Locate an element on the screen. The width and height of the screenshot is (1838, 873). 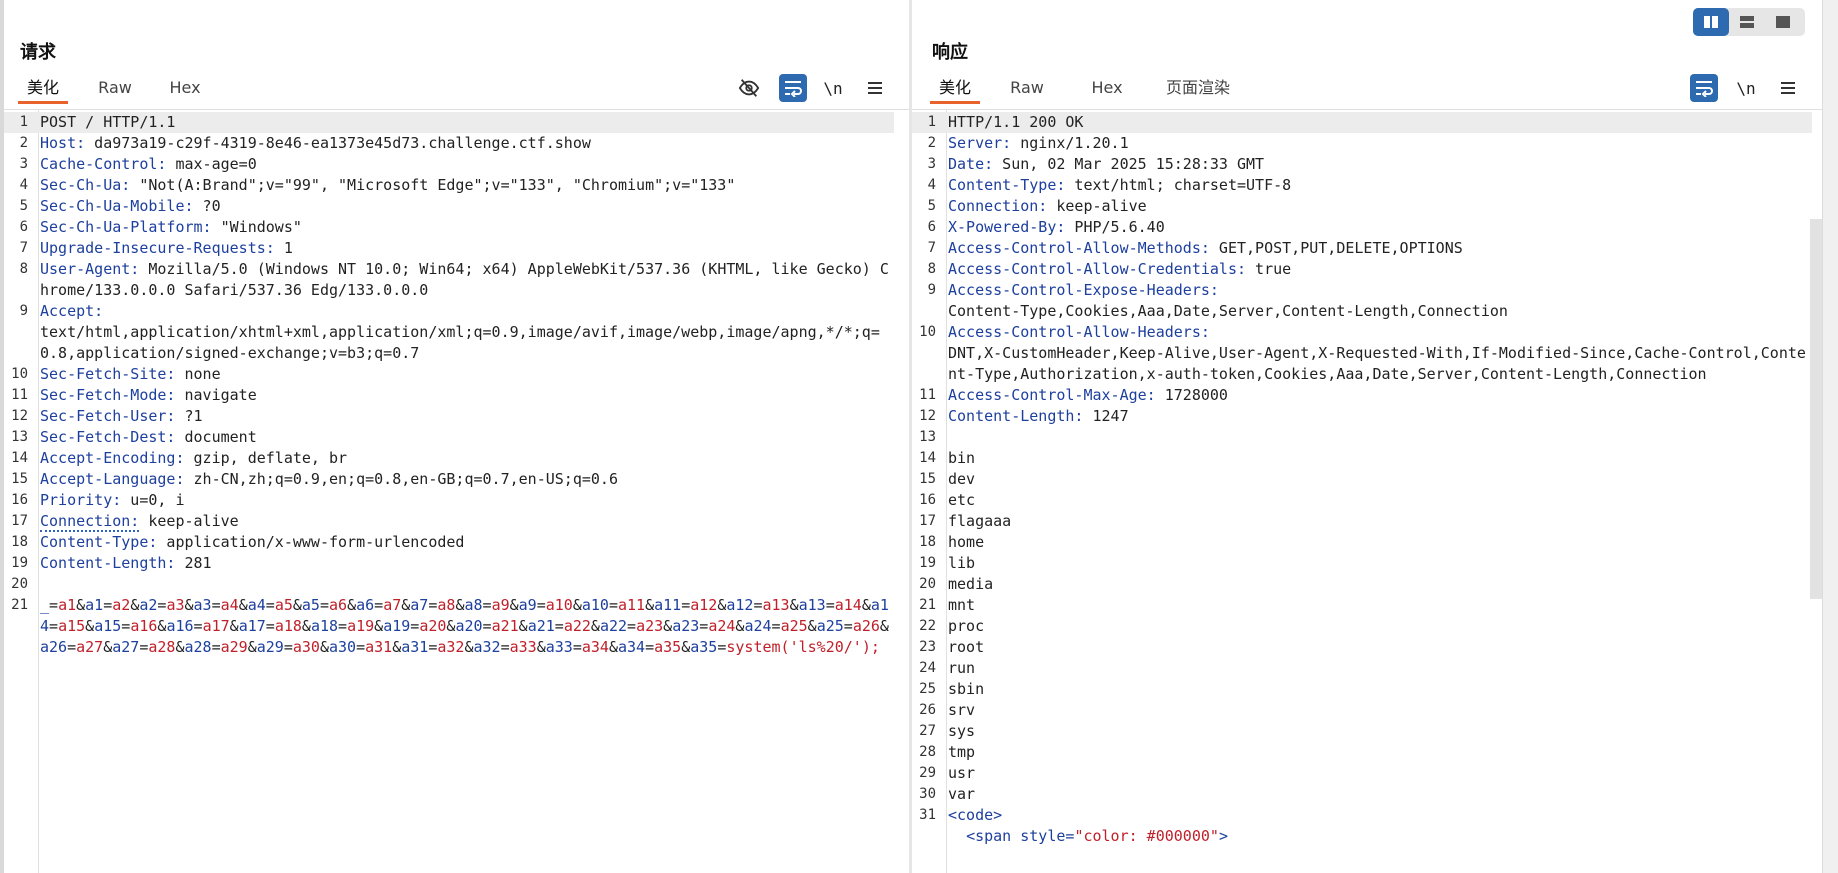
line-number: 22 is located at coordinates (927, 626).